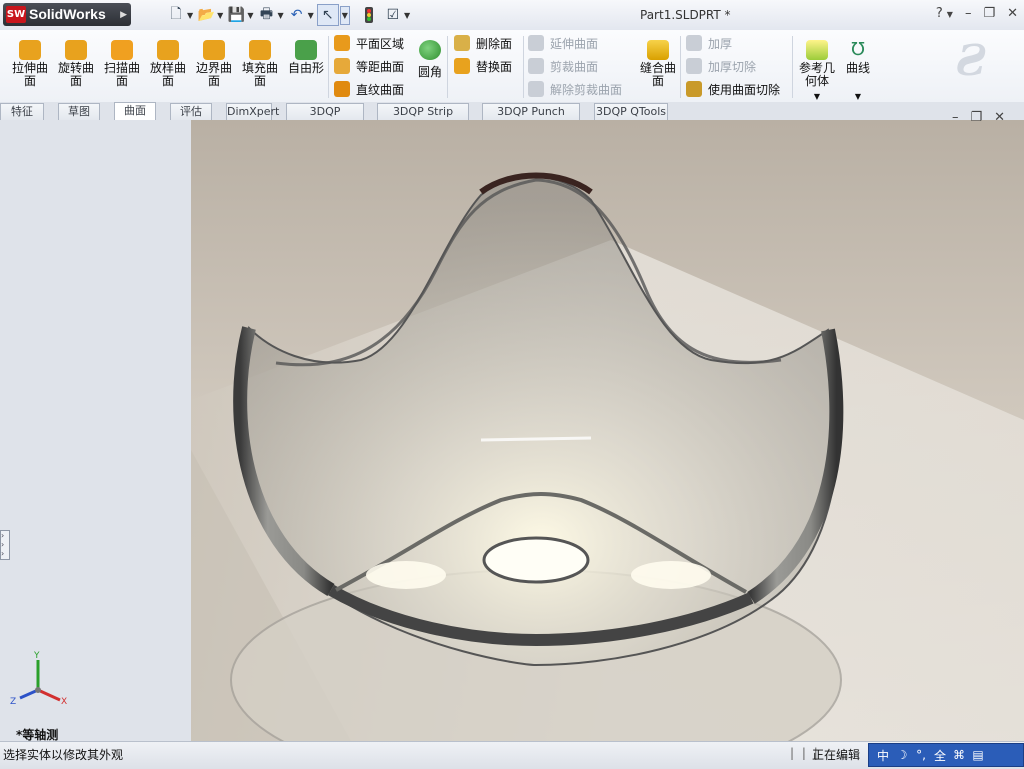 This screenshot has height=769, width=1024. I want to click on undo-dropdown-icon: ▼, so click(311, 15).